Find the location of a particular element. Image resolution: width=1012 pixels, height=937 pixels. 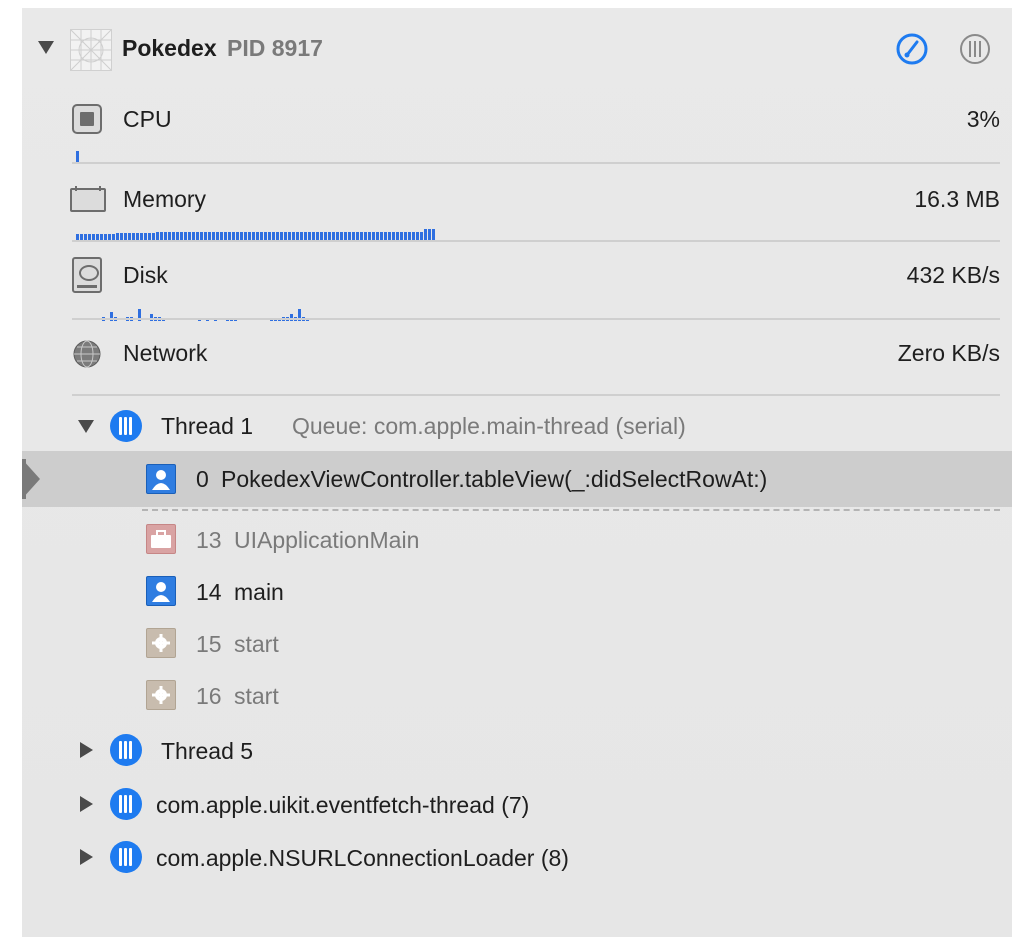

gauge-icon is located at coordinates (912, 51).